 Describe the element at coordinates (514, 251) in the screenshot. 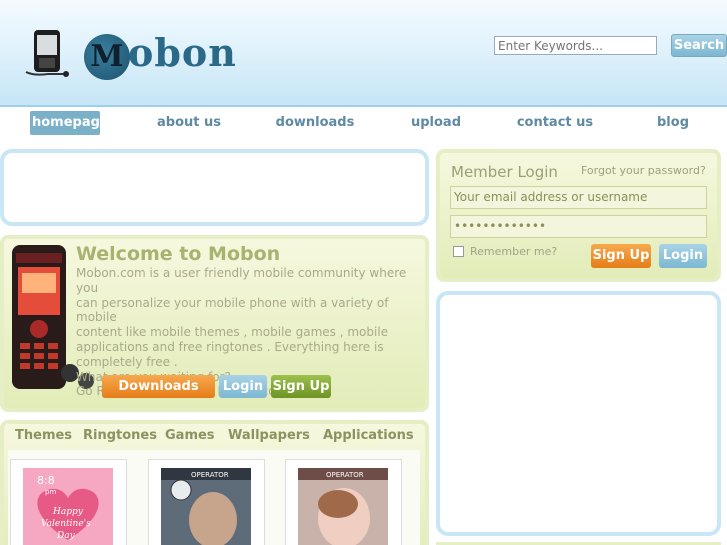

I see `remember-me-label: Remember me?` at that location.